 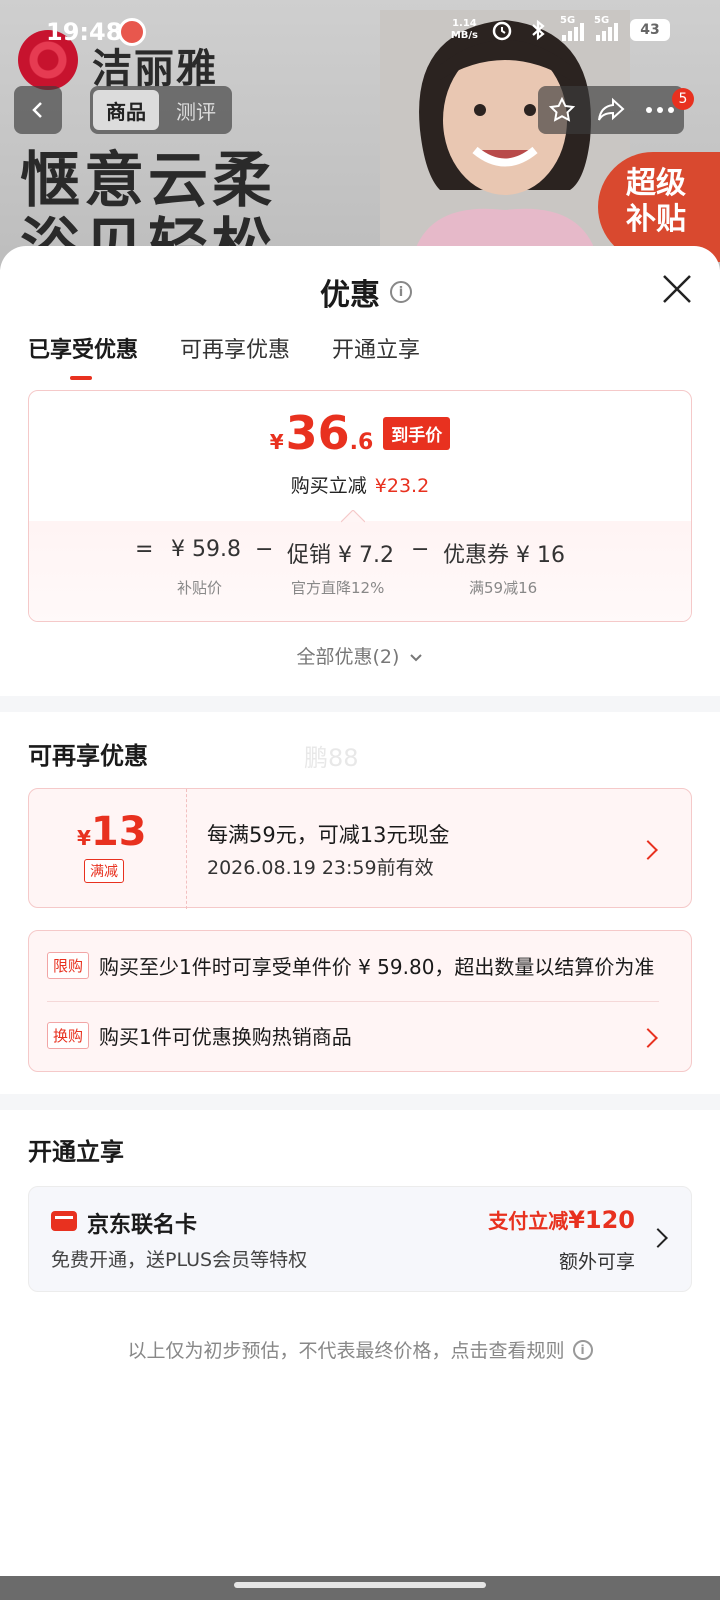 I want to click on signal-icon-2: 5G, so click(x=606, y=28).